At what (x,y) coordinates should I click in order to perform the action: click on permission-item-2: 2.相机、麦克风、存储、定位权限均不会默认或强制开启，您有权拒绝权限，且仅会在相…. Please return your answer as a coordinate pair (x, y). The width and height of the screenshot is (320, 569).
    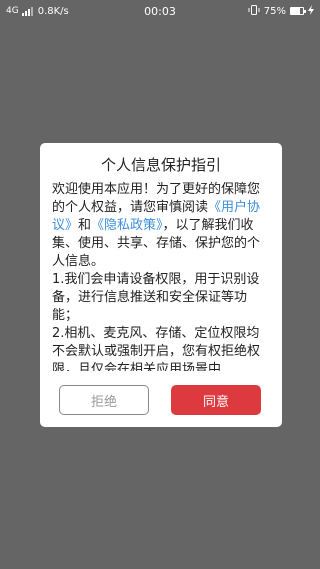
    Looking at the image, I should click on (156, 348).